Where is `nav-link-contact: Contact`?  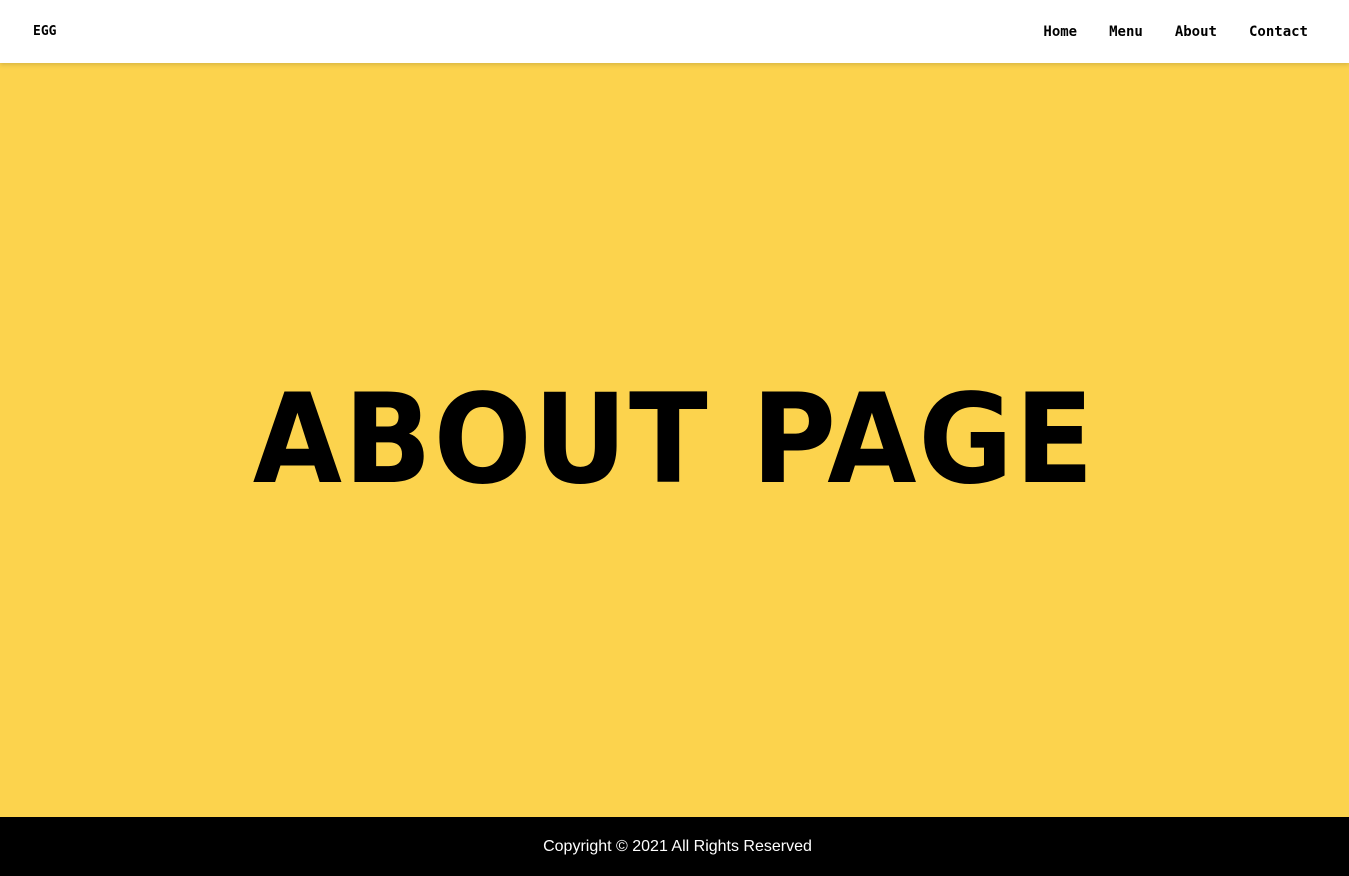
nav-link-contact: Contact is located at coordinates (1278, 32).